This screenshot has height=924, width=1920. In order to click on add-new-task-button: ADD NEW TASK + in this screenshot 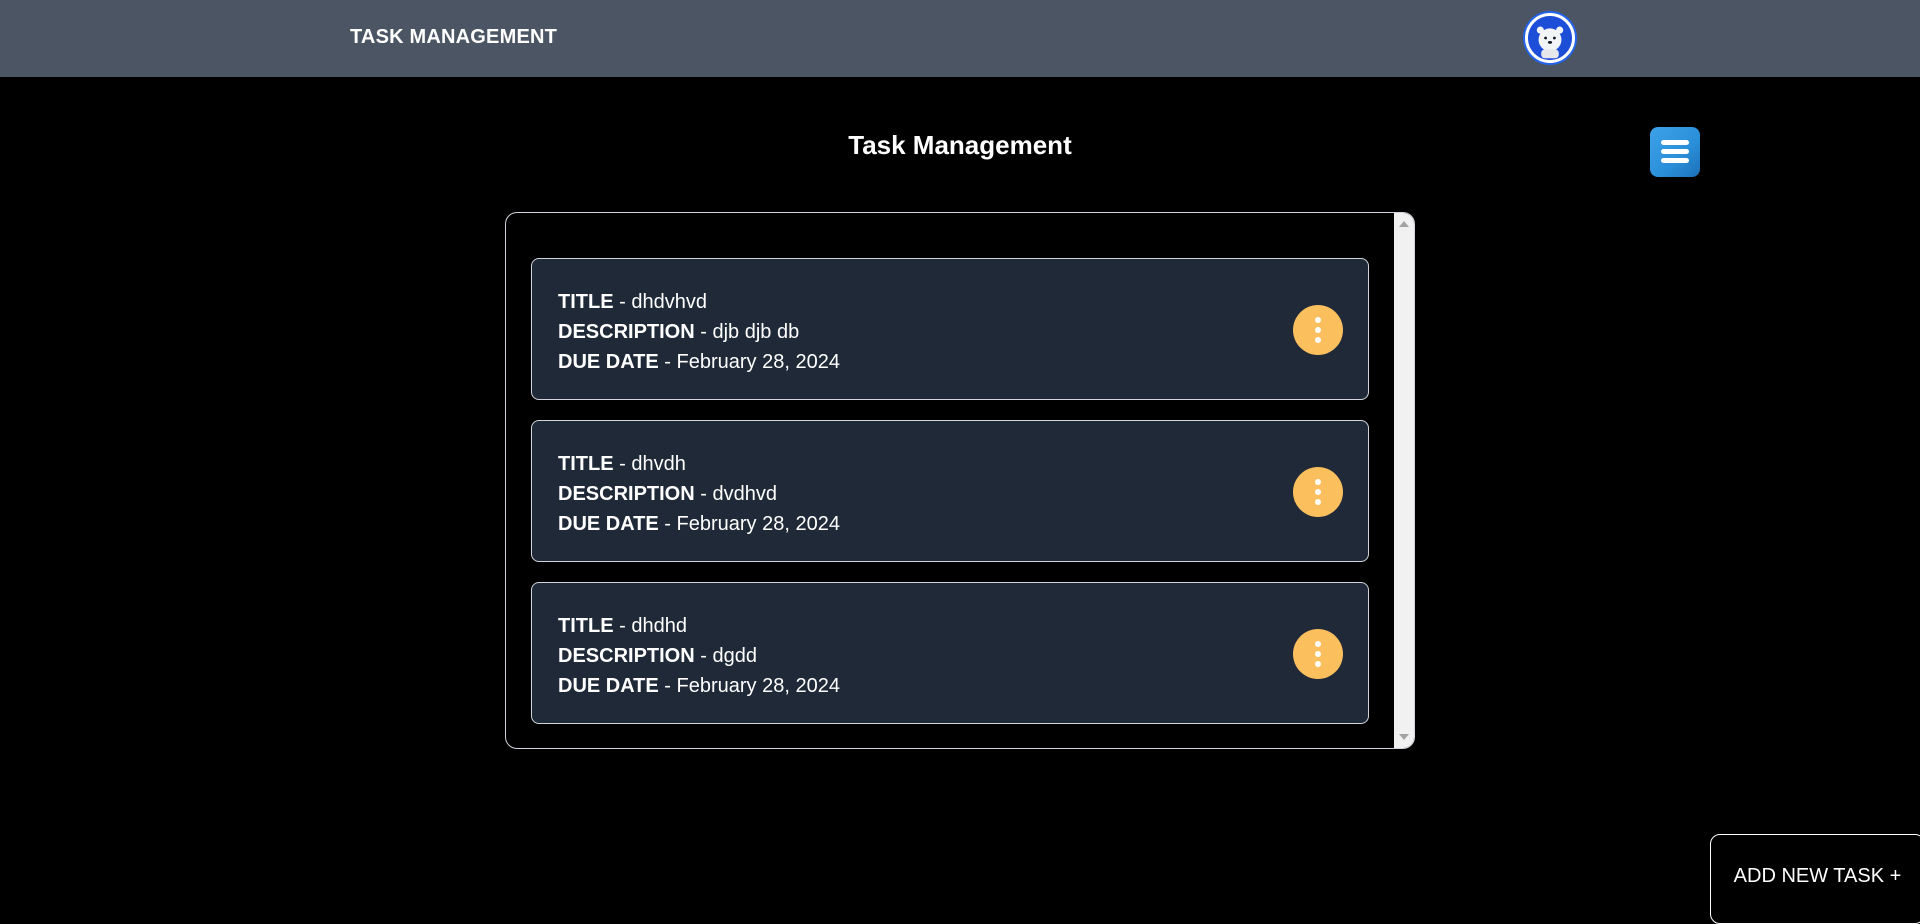, I will do `click(1815, 879)`.